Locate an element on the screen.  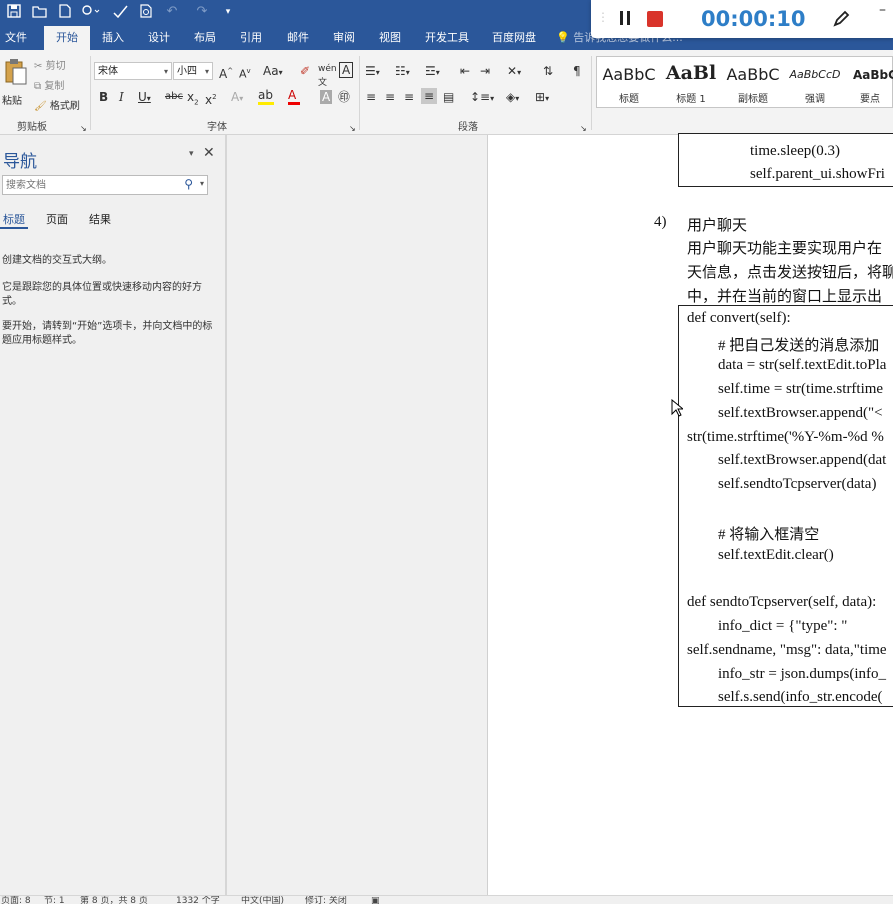
highlight-icon: ab is located at coordinates (266, 96).